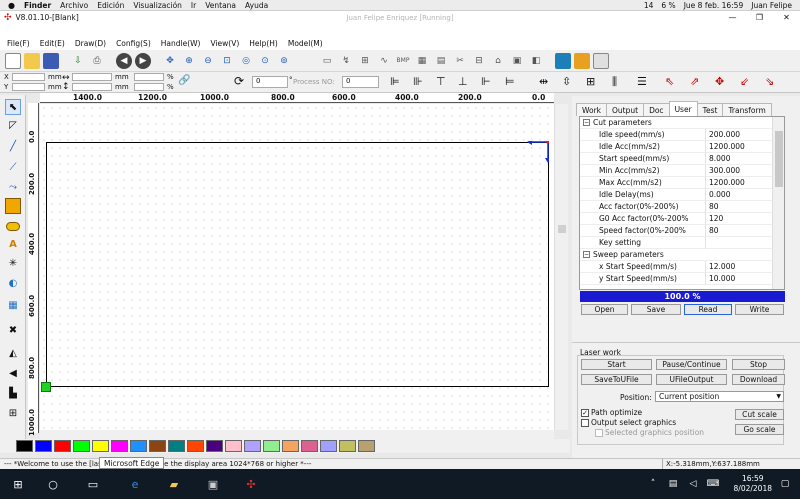  Describe the element at coordinates (13, 167) in the screenshot. I see `polyline-tool-icon: ⟋` at that location.